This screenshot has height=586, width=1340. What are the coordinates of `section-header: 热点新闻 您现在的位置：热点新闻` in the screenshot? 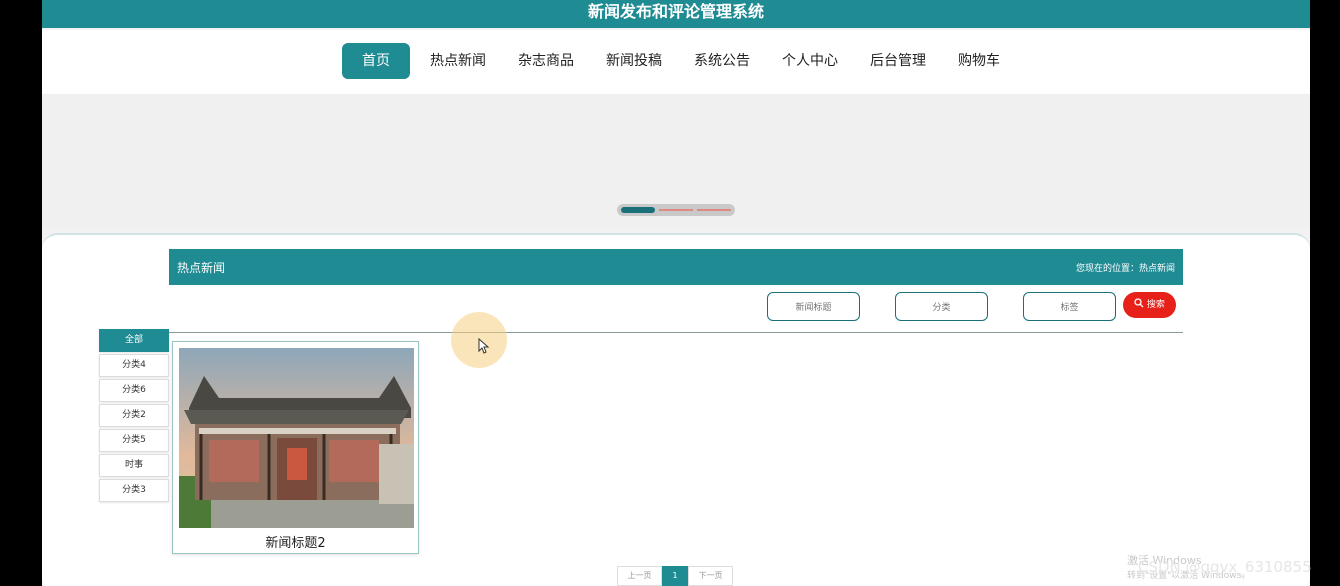 It's located at (676, 267).